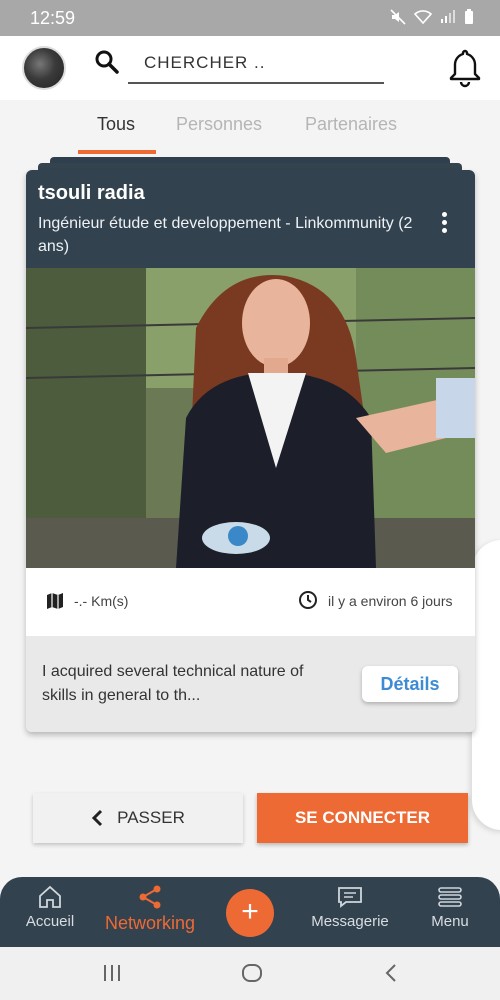 This screenshot has width=500, height=1000. What do you see at coordinates (351, 124) in the screenshot?
I see `tab-partenaires: Partenaires` at bounding box center [351, 124].